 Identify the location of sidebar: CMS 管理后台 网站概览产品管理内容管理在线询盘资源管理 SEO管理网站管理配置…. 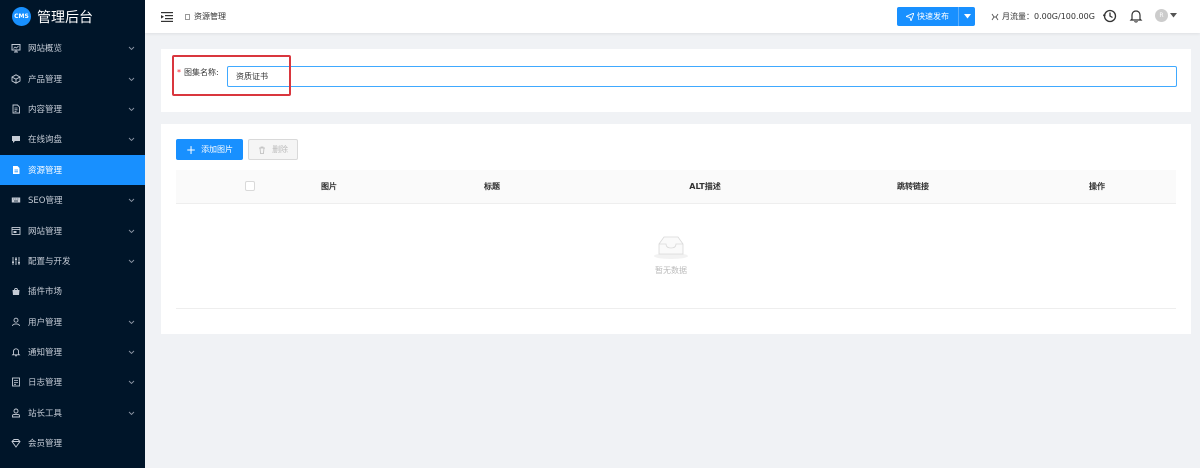
(72, 234).